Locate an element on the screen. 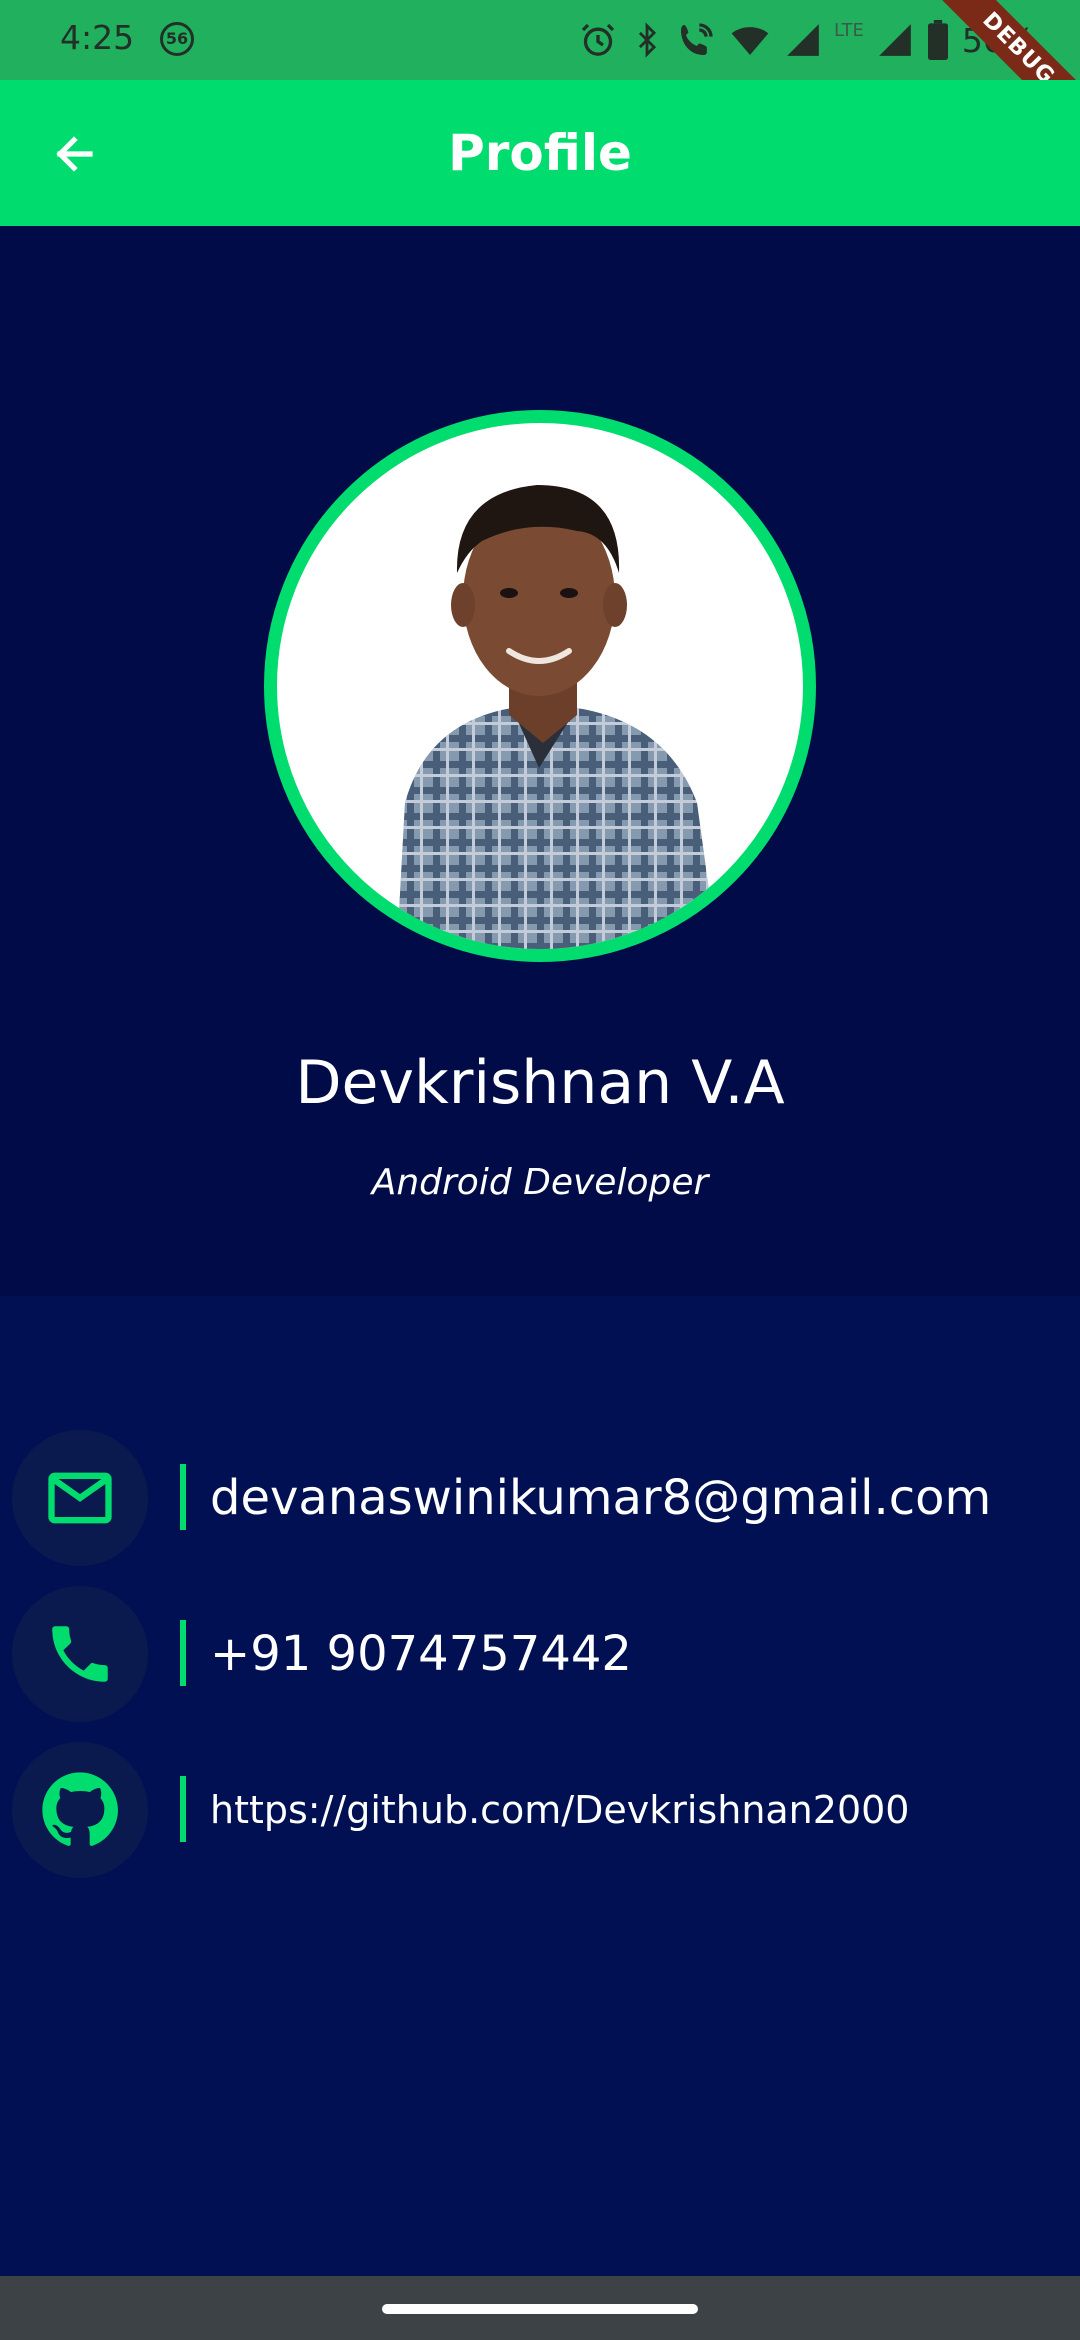  wifi-calling-icon is located at coordinates (697, 39).